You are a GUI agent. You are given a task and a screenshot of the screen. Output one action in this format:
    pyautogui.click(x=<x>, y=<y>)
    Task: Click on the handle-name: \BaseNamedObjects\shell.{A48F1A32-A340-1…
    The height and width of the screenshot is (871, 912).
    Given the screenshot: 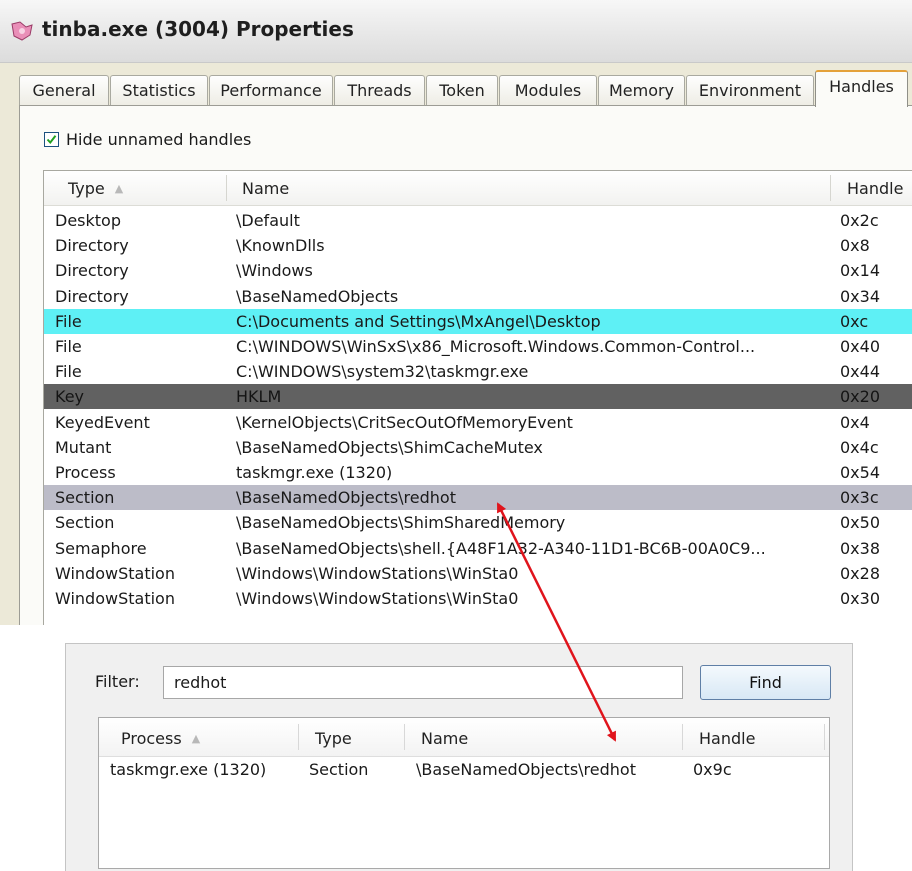 What is the action you would take?
    pyautogui.click(x=501, y=548)
    